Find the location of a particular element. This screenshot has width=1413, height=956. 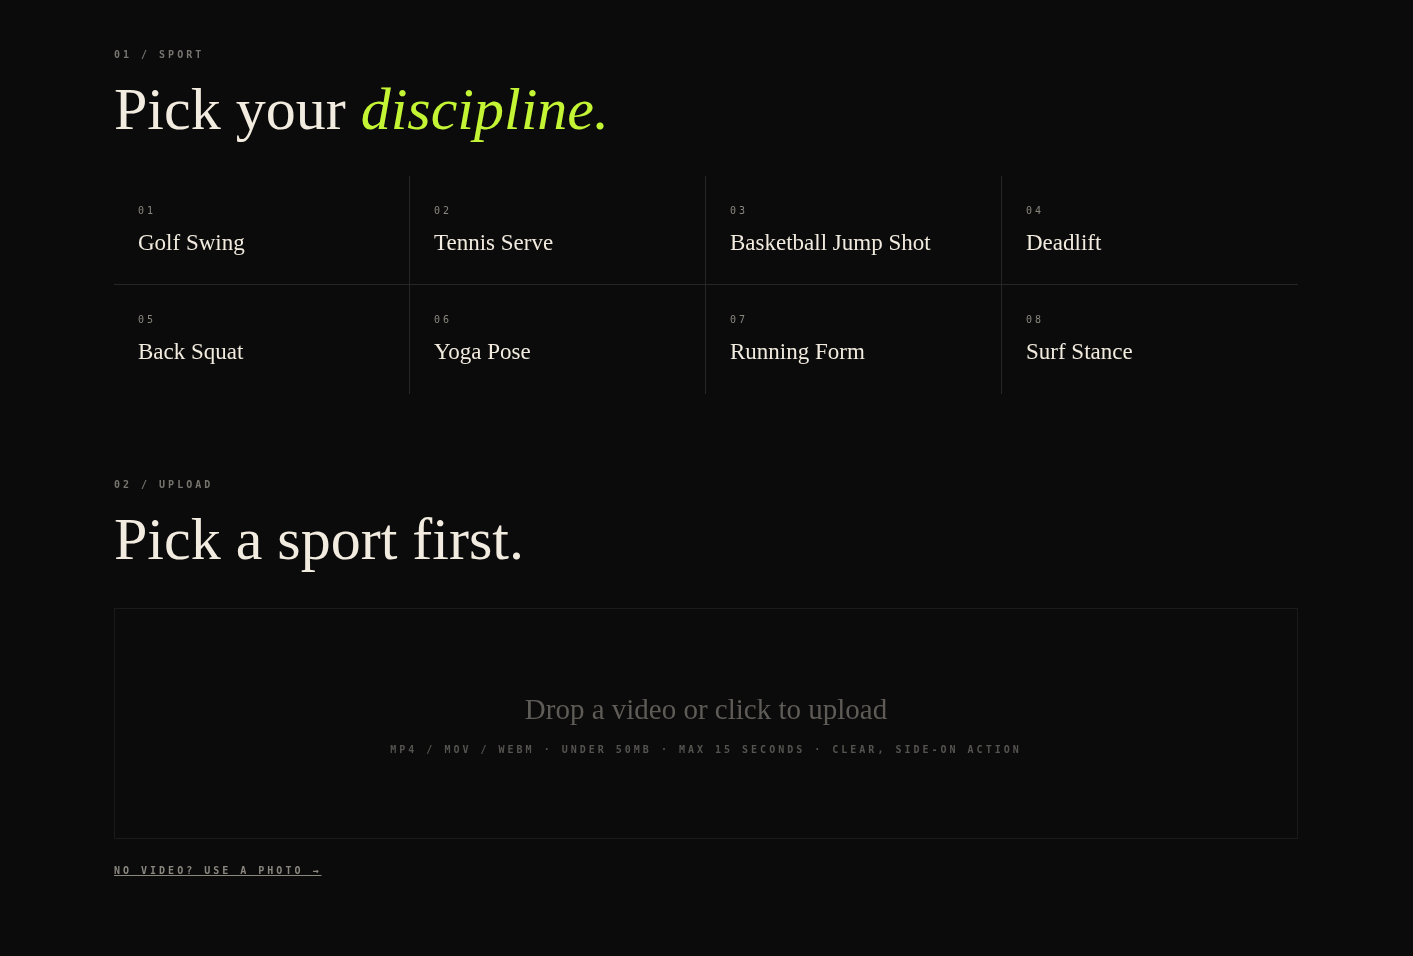

dropzone-title: Drop a video or click to upload is located at coordinates (706, 709).